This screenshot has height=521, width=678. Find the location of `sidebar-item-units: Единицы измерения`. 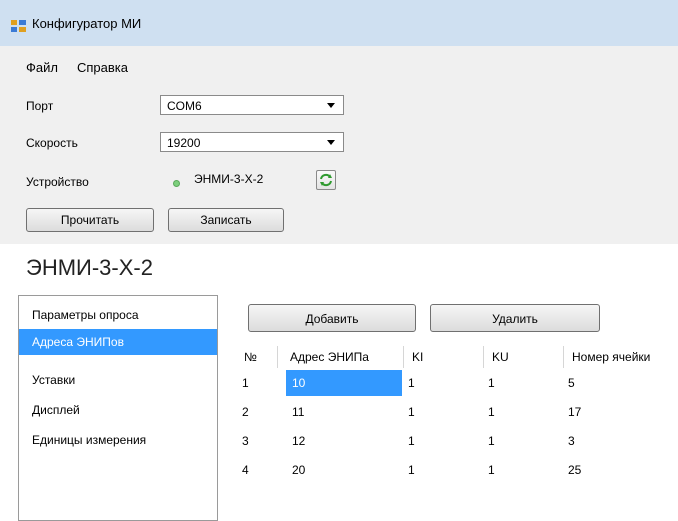

sidebar-item-units: Единицы измерения is located at coordinates (118, 440).